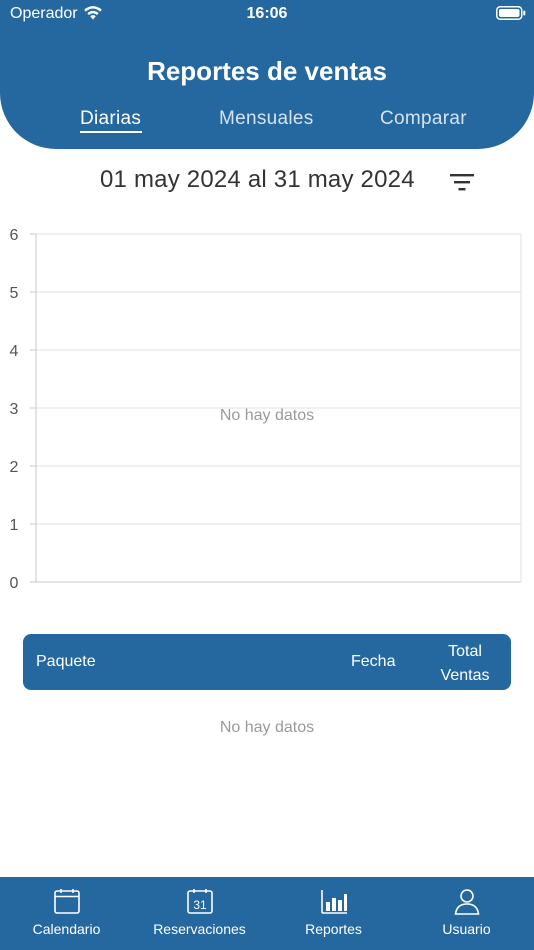 The image size is (534, 950). What do you see at coordinates (511, 13) in the screenshot?
I see `battery-icon` at bounding box center [511, 13].